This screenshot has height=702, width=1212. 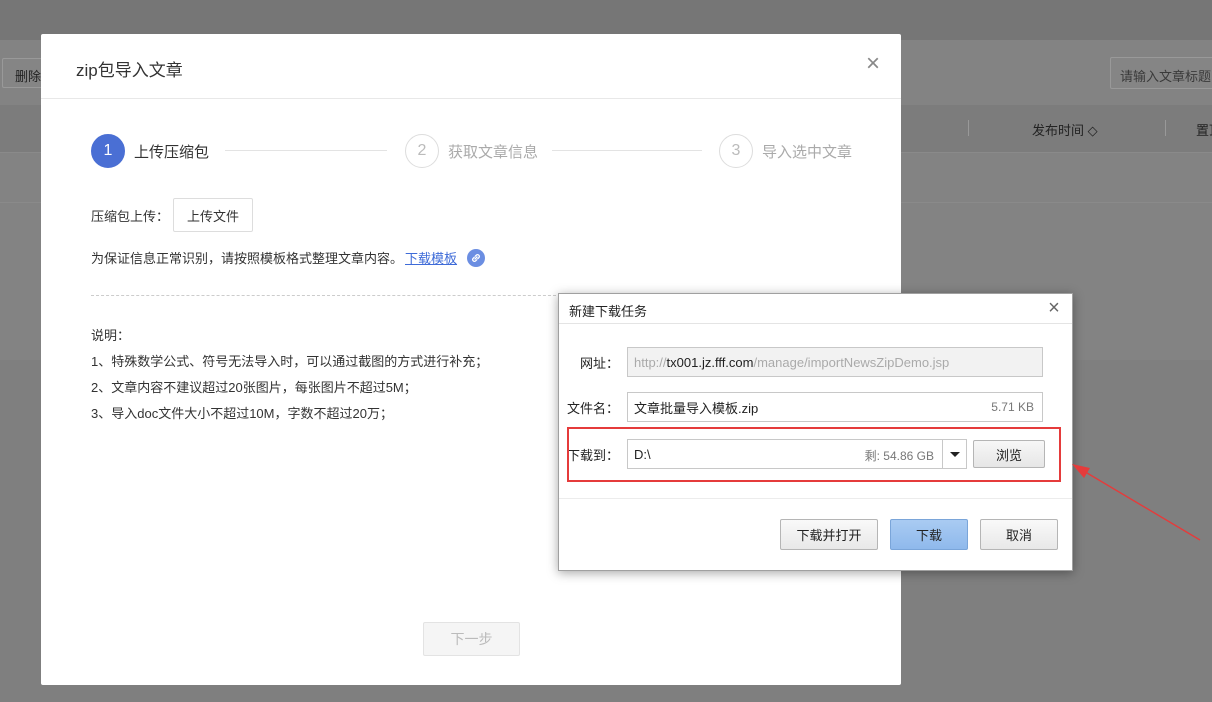 What do you see at coordinates (172, 215) in the screenshot?
I see `upload-row: 压缩包上传： 上传文件` at bounding box center [172, 215].